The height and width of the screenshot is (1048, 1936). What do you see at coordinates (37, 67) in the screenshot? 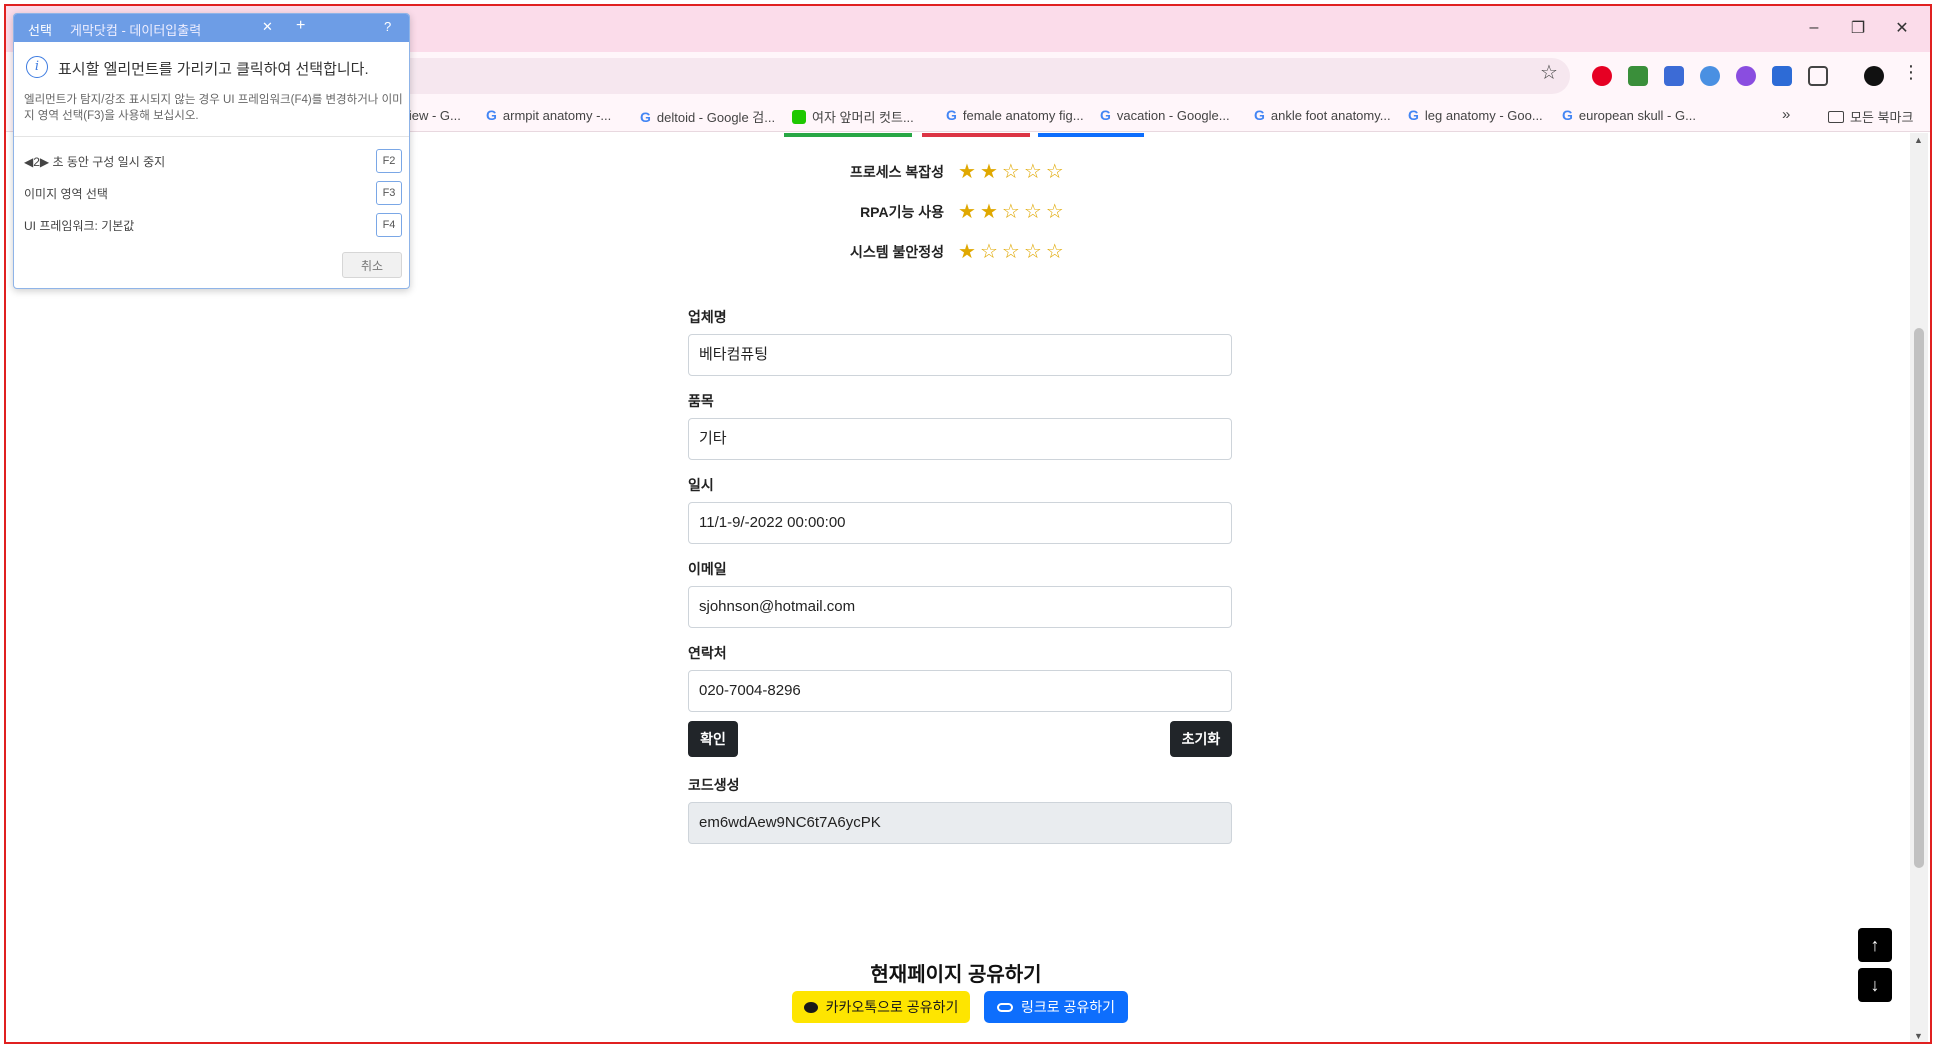
I see `info-icon: i` at bounding box center [37, 67].